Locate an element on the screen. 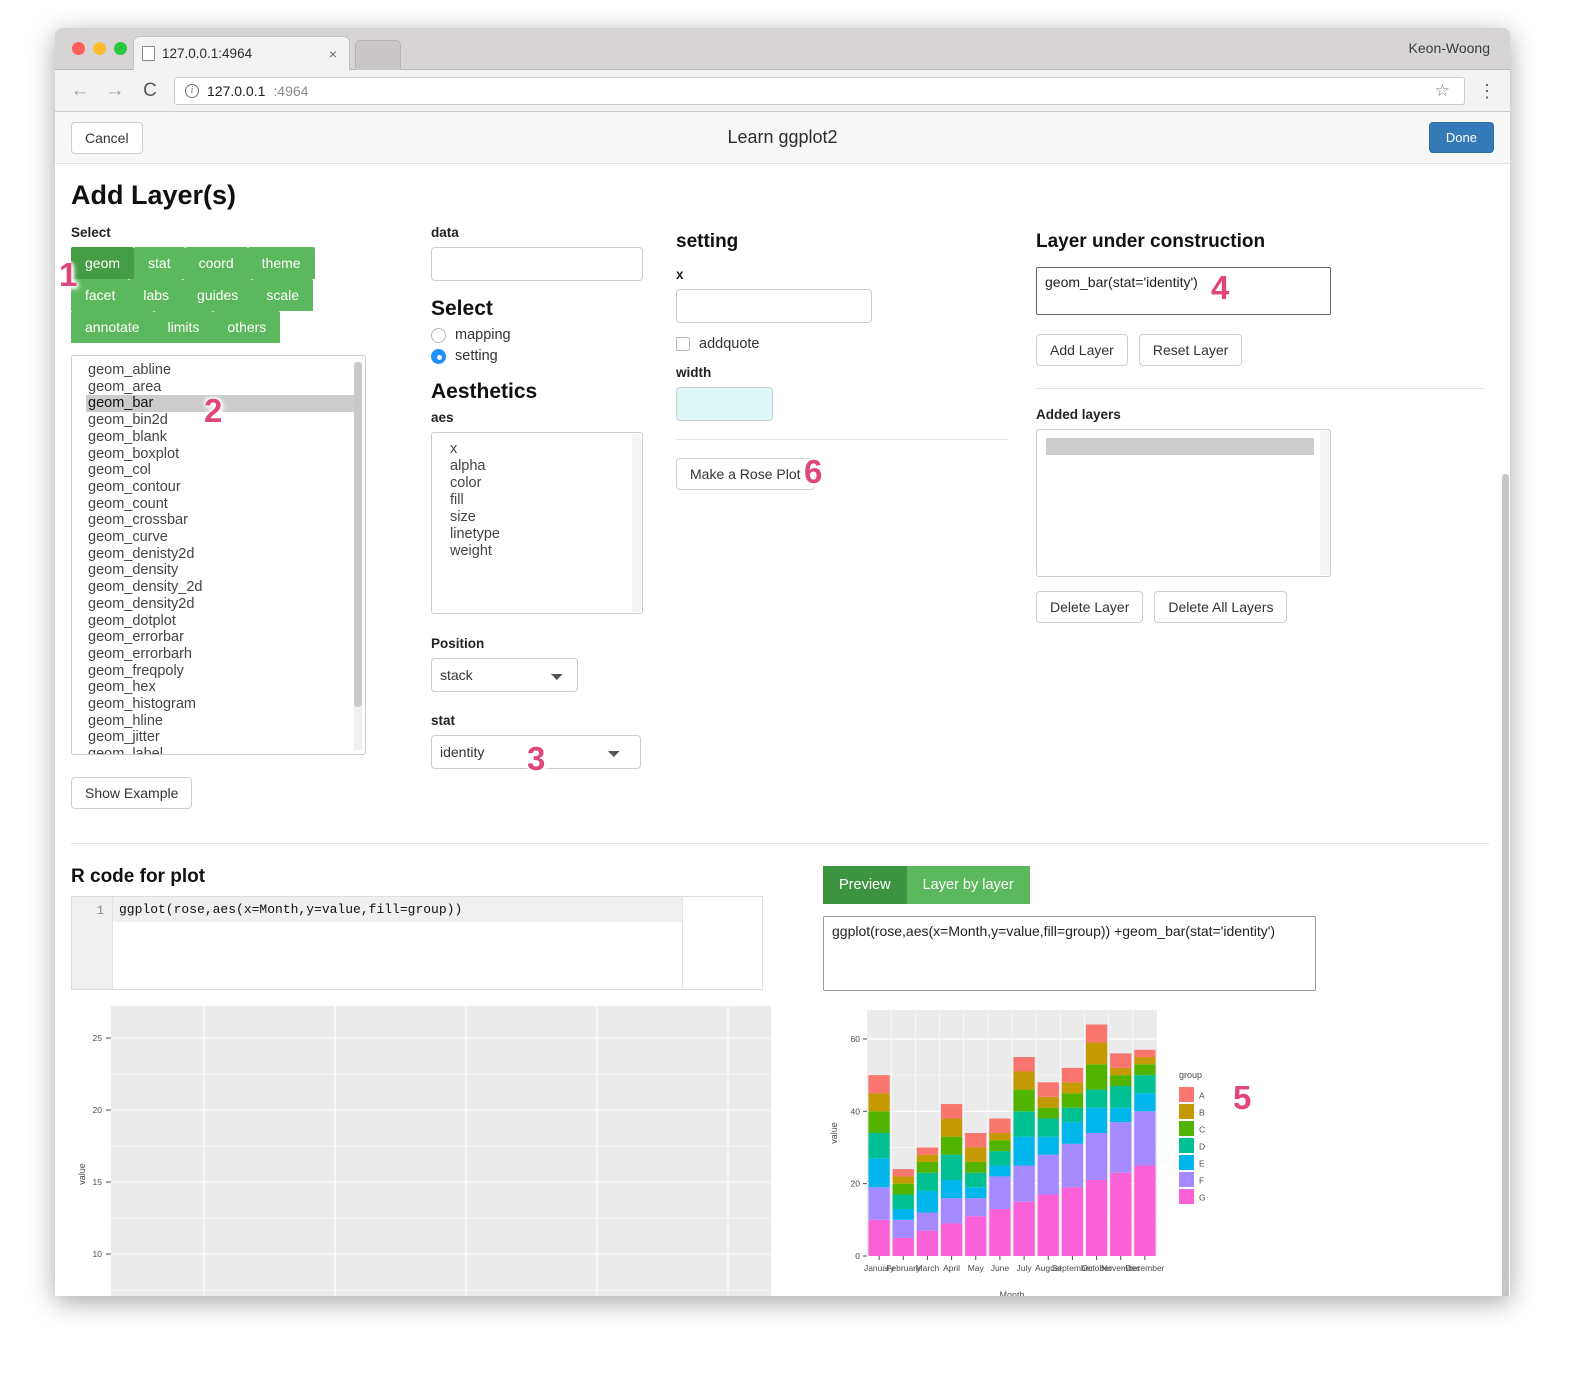 This screenshot has height=1399, width=1595. maximize-window-button is located at coordinates (120, 48).